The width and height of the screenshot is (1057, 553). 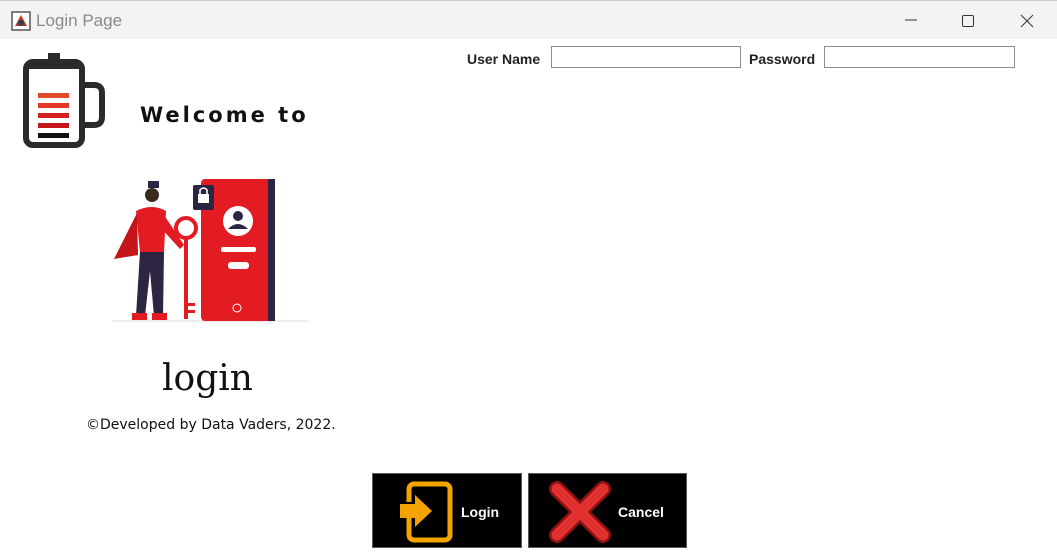 What do you see at coordinates (580, 514) in the screenshot?
I see `red-x-icon` at bounding box center [580, 514].